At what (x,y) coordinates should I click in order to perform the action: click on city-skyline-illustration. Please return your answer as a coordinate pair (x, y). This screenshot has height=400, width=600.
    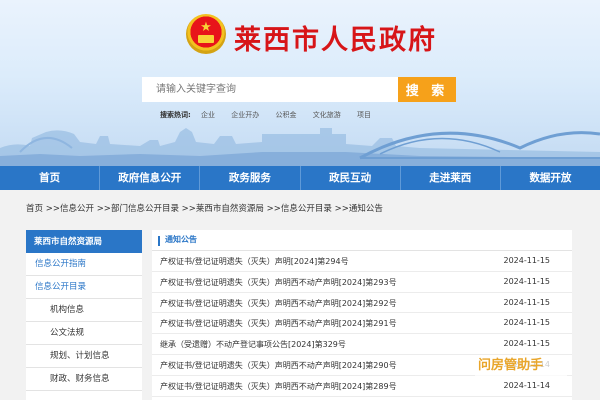
    Looking at the image, I should click on (300, 147).